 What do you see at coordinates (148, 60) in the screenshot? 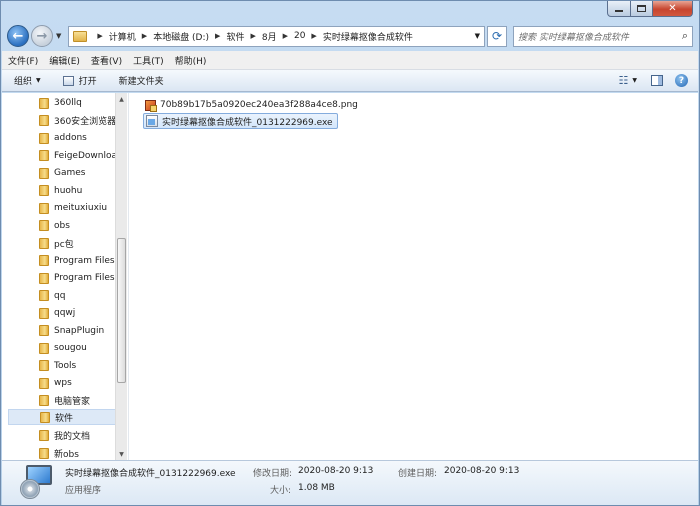
I see `menu-tools: 工具(T)` at bounding box center [148, 60].